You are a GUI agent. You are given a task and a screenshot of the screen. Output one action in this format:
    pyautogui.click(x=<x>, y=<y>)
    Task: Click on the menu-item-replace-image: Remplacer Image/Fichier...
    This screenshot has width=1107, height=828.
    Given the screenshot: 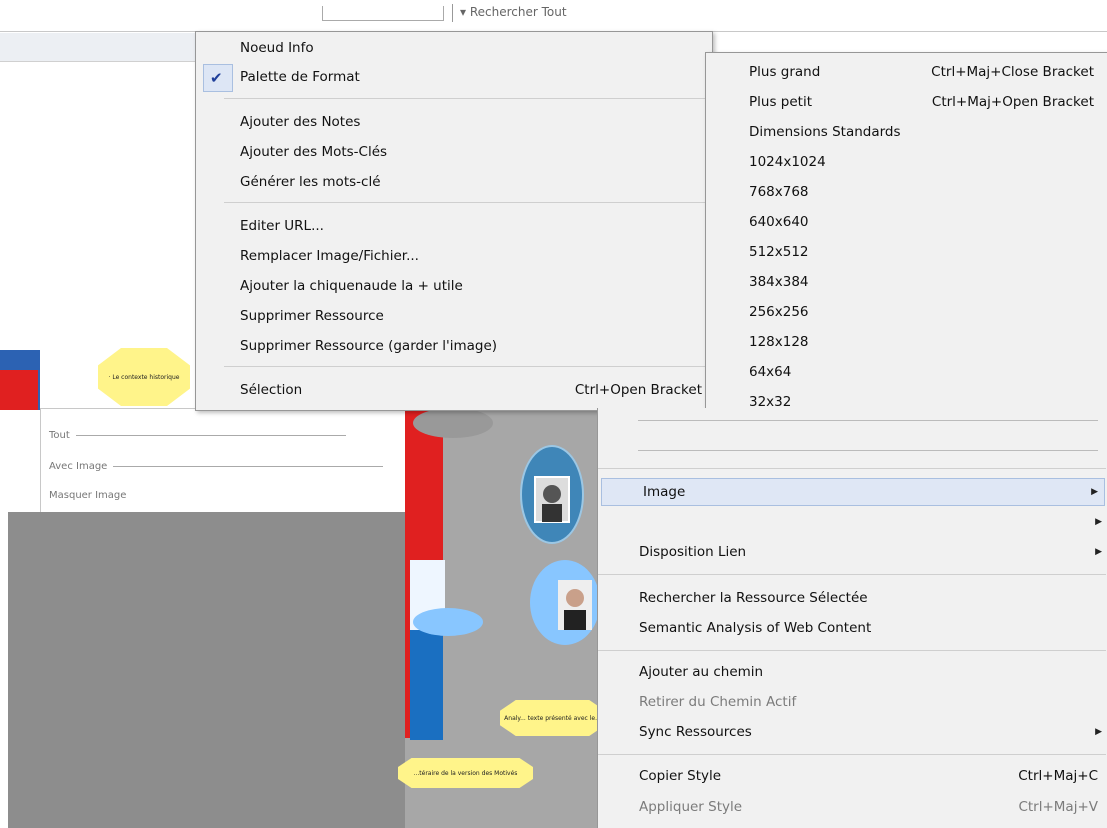 What is the action you would take?
    pyautogui.click(x=454, y=256)
    